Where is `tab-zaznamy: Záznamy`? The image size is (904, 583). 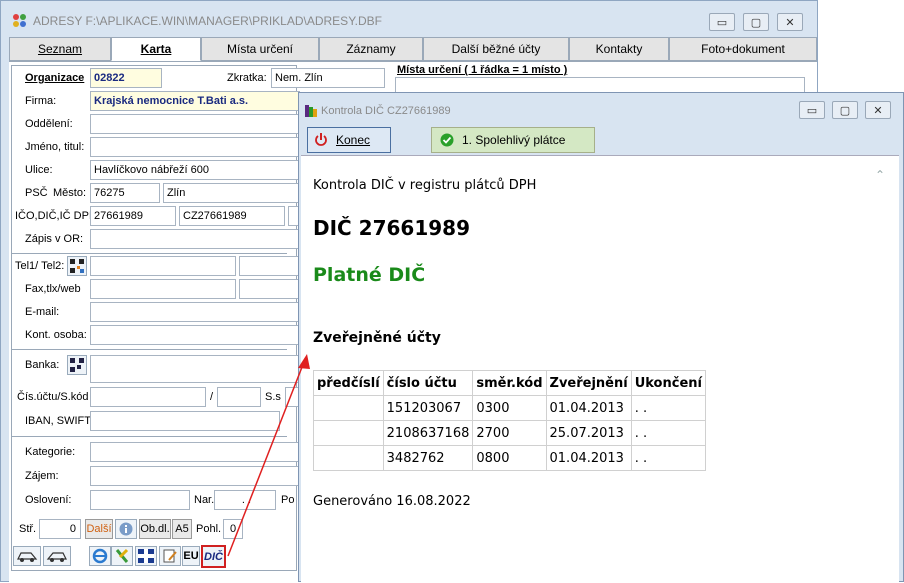 tab-zaznamy: Záznamy is located at coordinates (371, 49).